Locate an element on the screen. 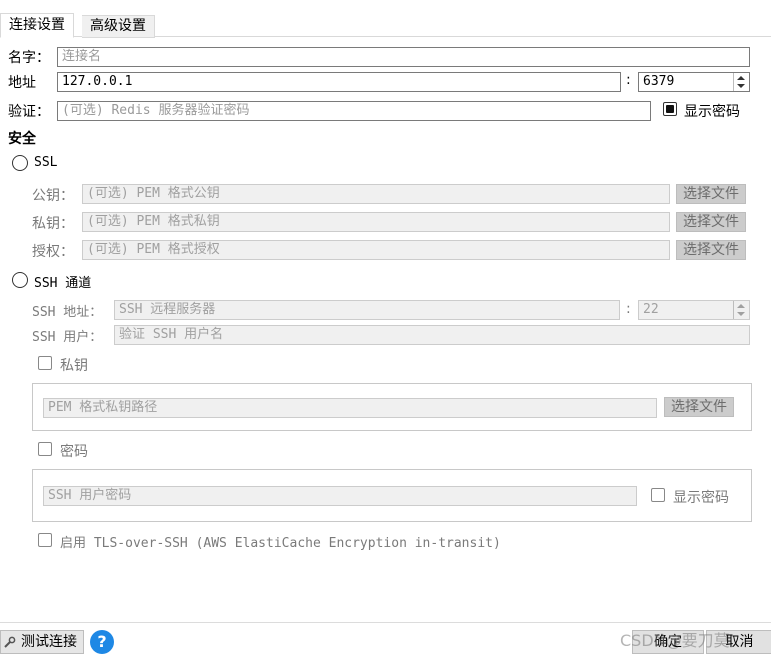  ssh-show-password-label: 显示密码 is located at coordinates (701, 498).